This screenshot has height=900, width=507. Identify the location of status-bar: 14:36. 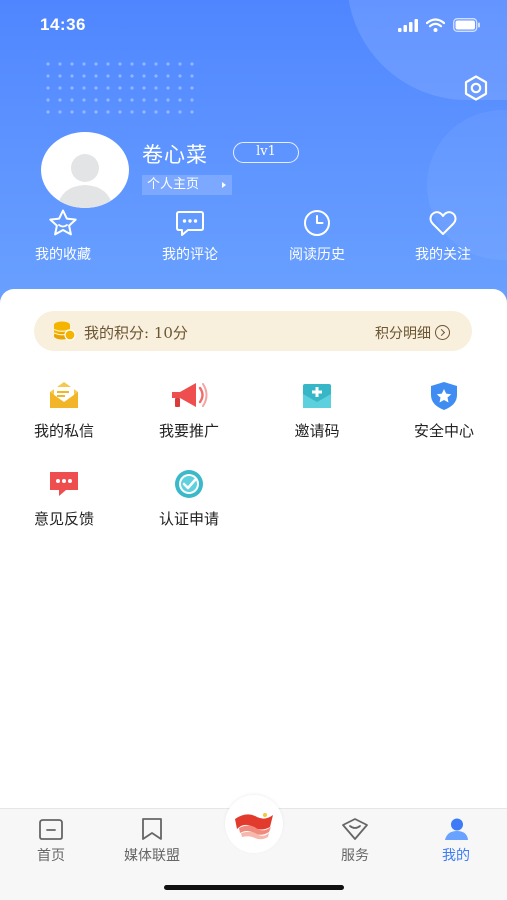
(253, 26).